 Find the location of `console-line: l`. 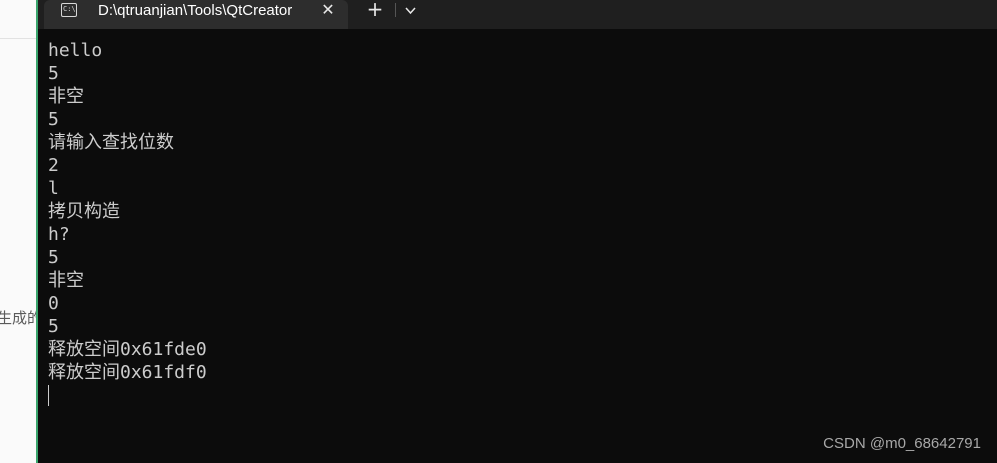

console-line: l is located at coordinates (53, 188).